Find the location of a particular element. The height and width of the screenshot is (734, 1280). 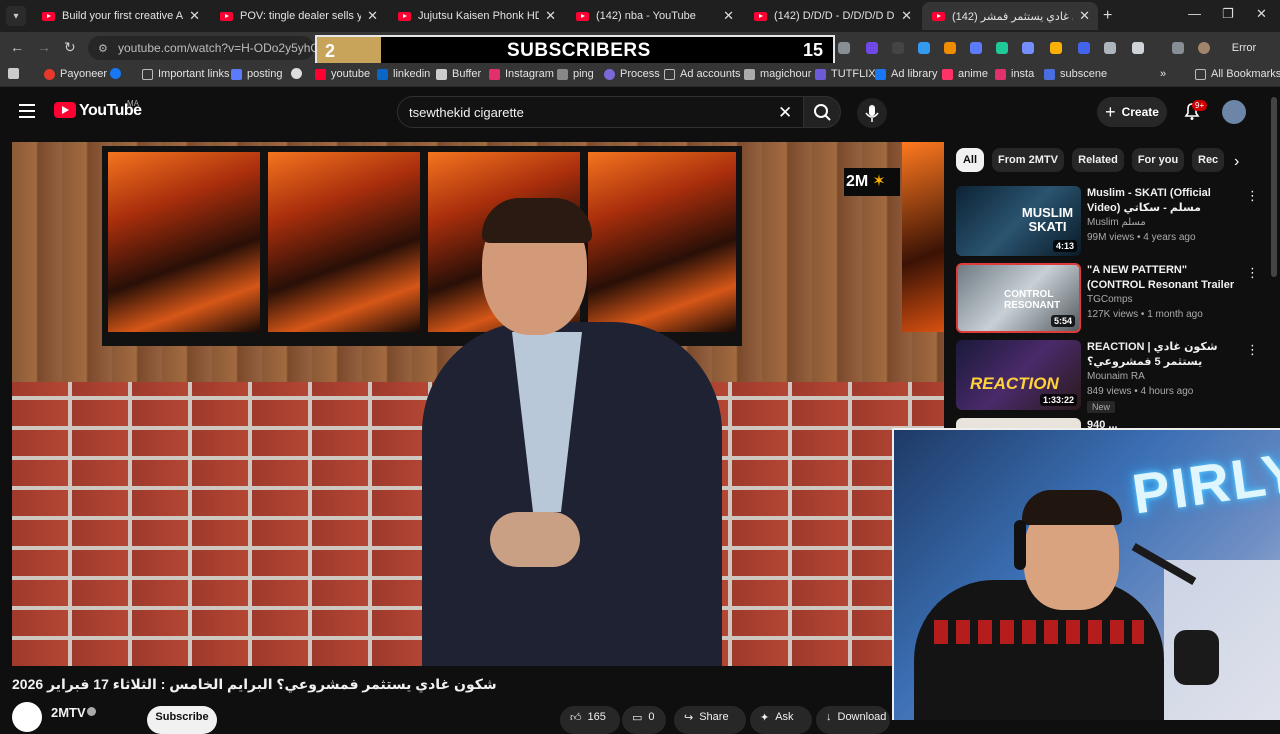

video-thumbnail: REACTION 1:33:22 is located at coordinates (1018, 375).